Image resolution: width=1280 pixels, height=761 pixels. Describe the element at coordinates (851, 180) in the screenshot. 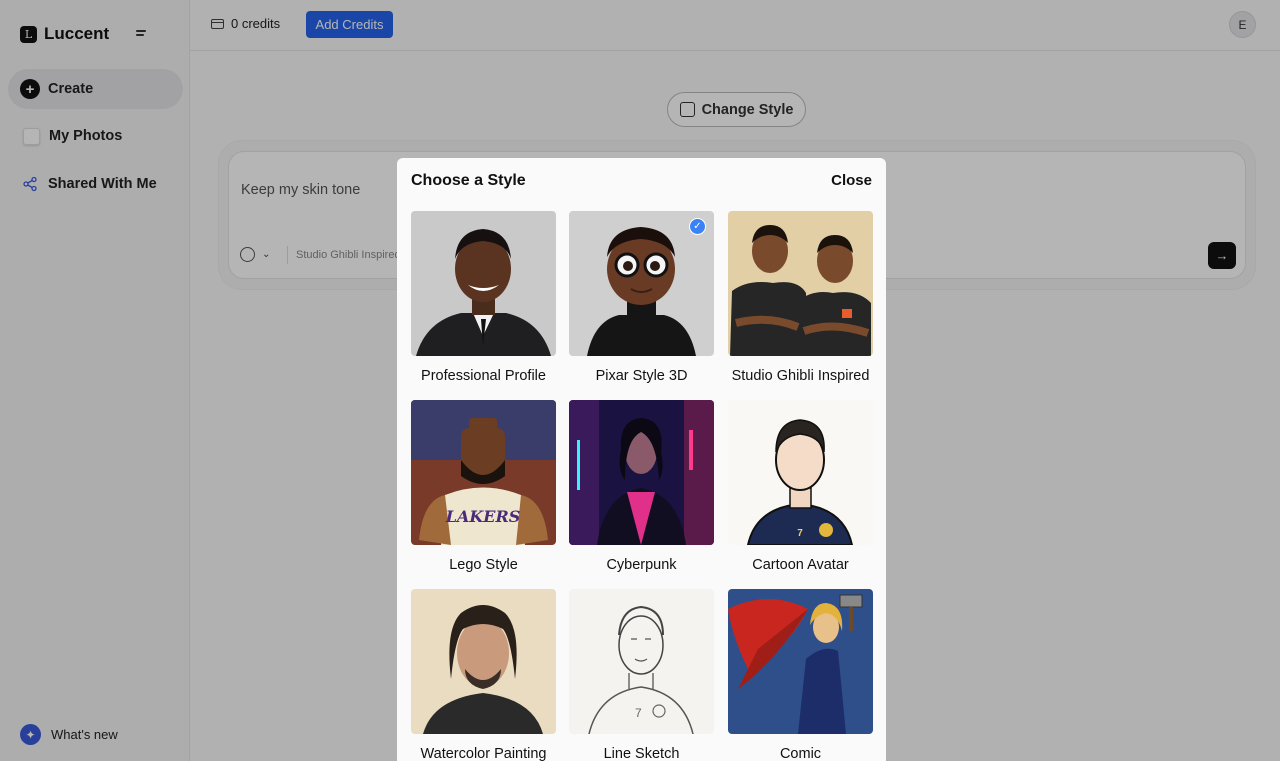

I see `close-button: Close` at that location.